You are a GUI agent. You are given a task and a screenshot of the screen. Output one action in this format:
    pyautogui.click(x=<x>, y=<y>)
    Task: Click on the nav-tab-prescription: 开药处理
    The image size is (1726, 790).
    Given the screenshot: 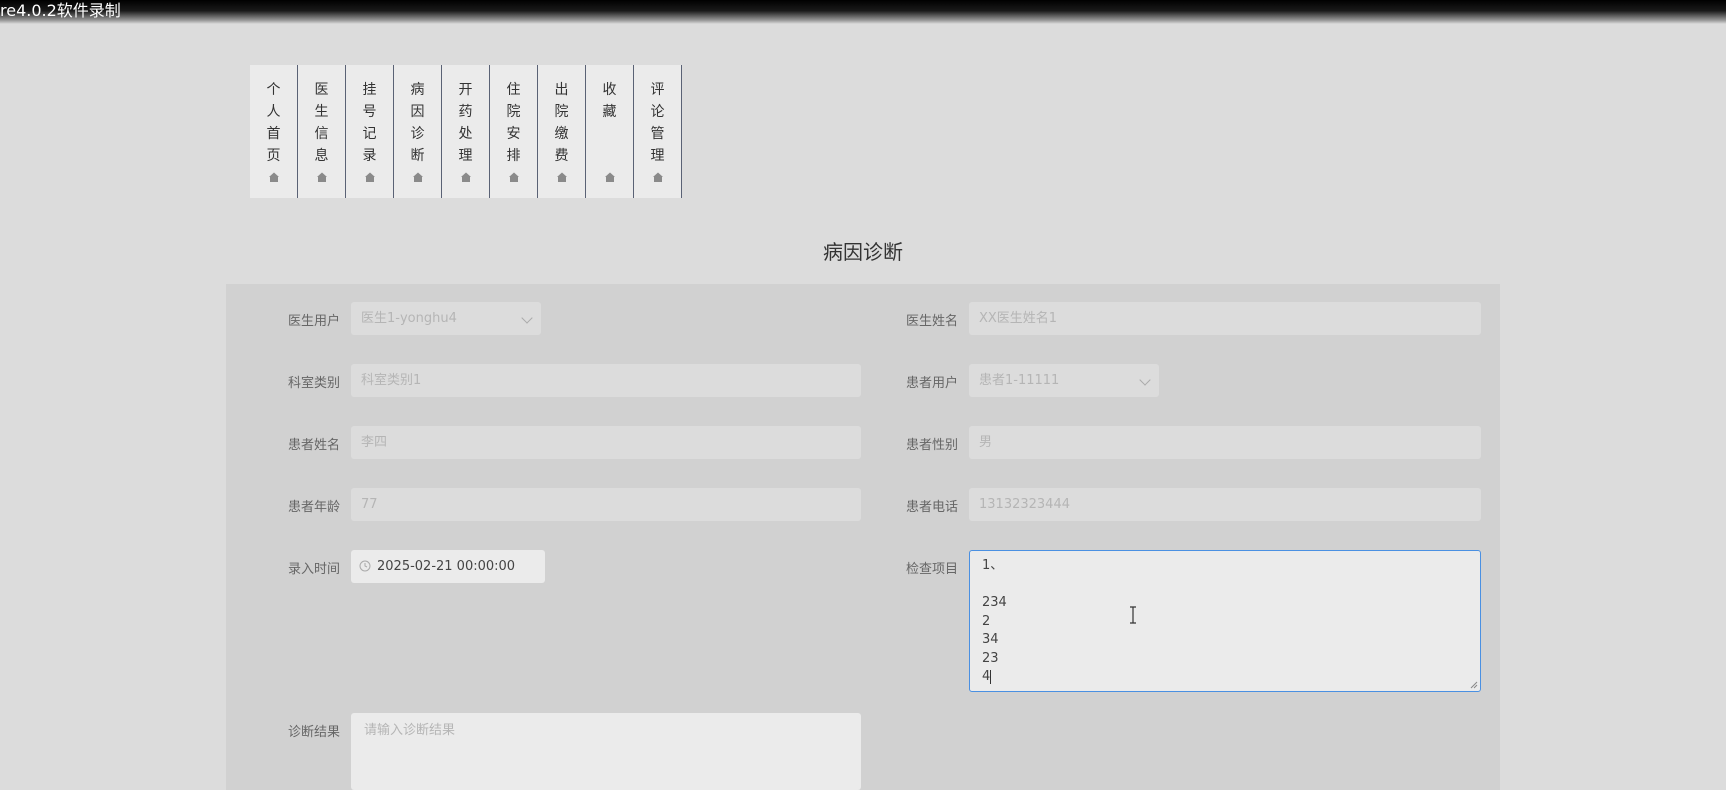 What is the action you would take?
    pyautogui.click(x=466, y=131)
    